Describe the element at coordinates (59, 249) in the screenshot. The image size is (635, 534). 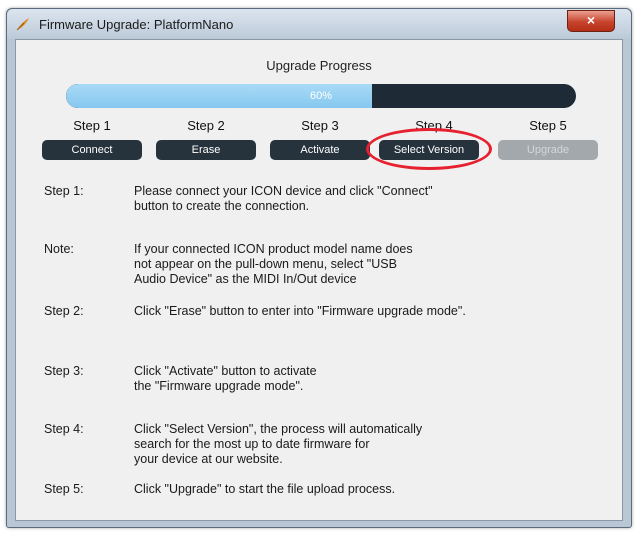
I see `instruction-key: Note:` at that location.